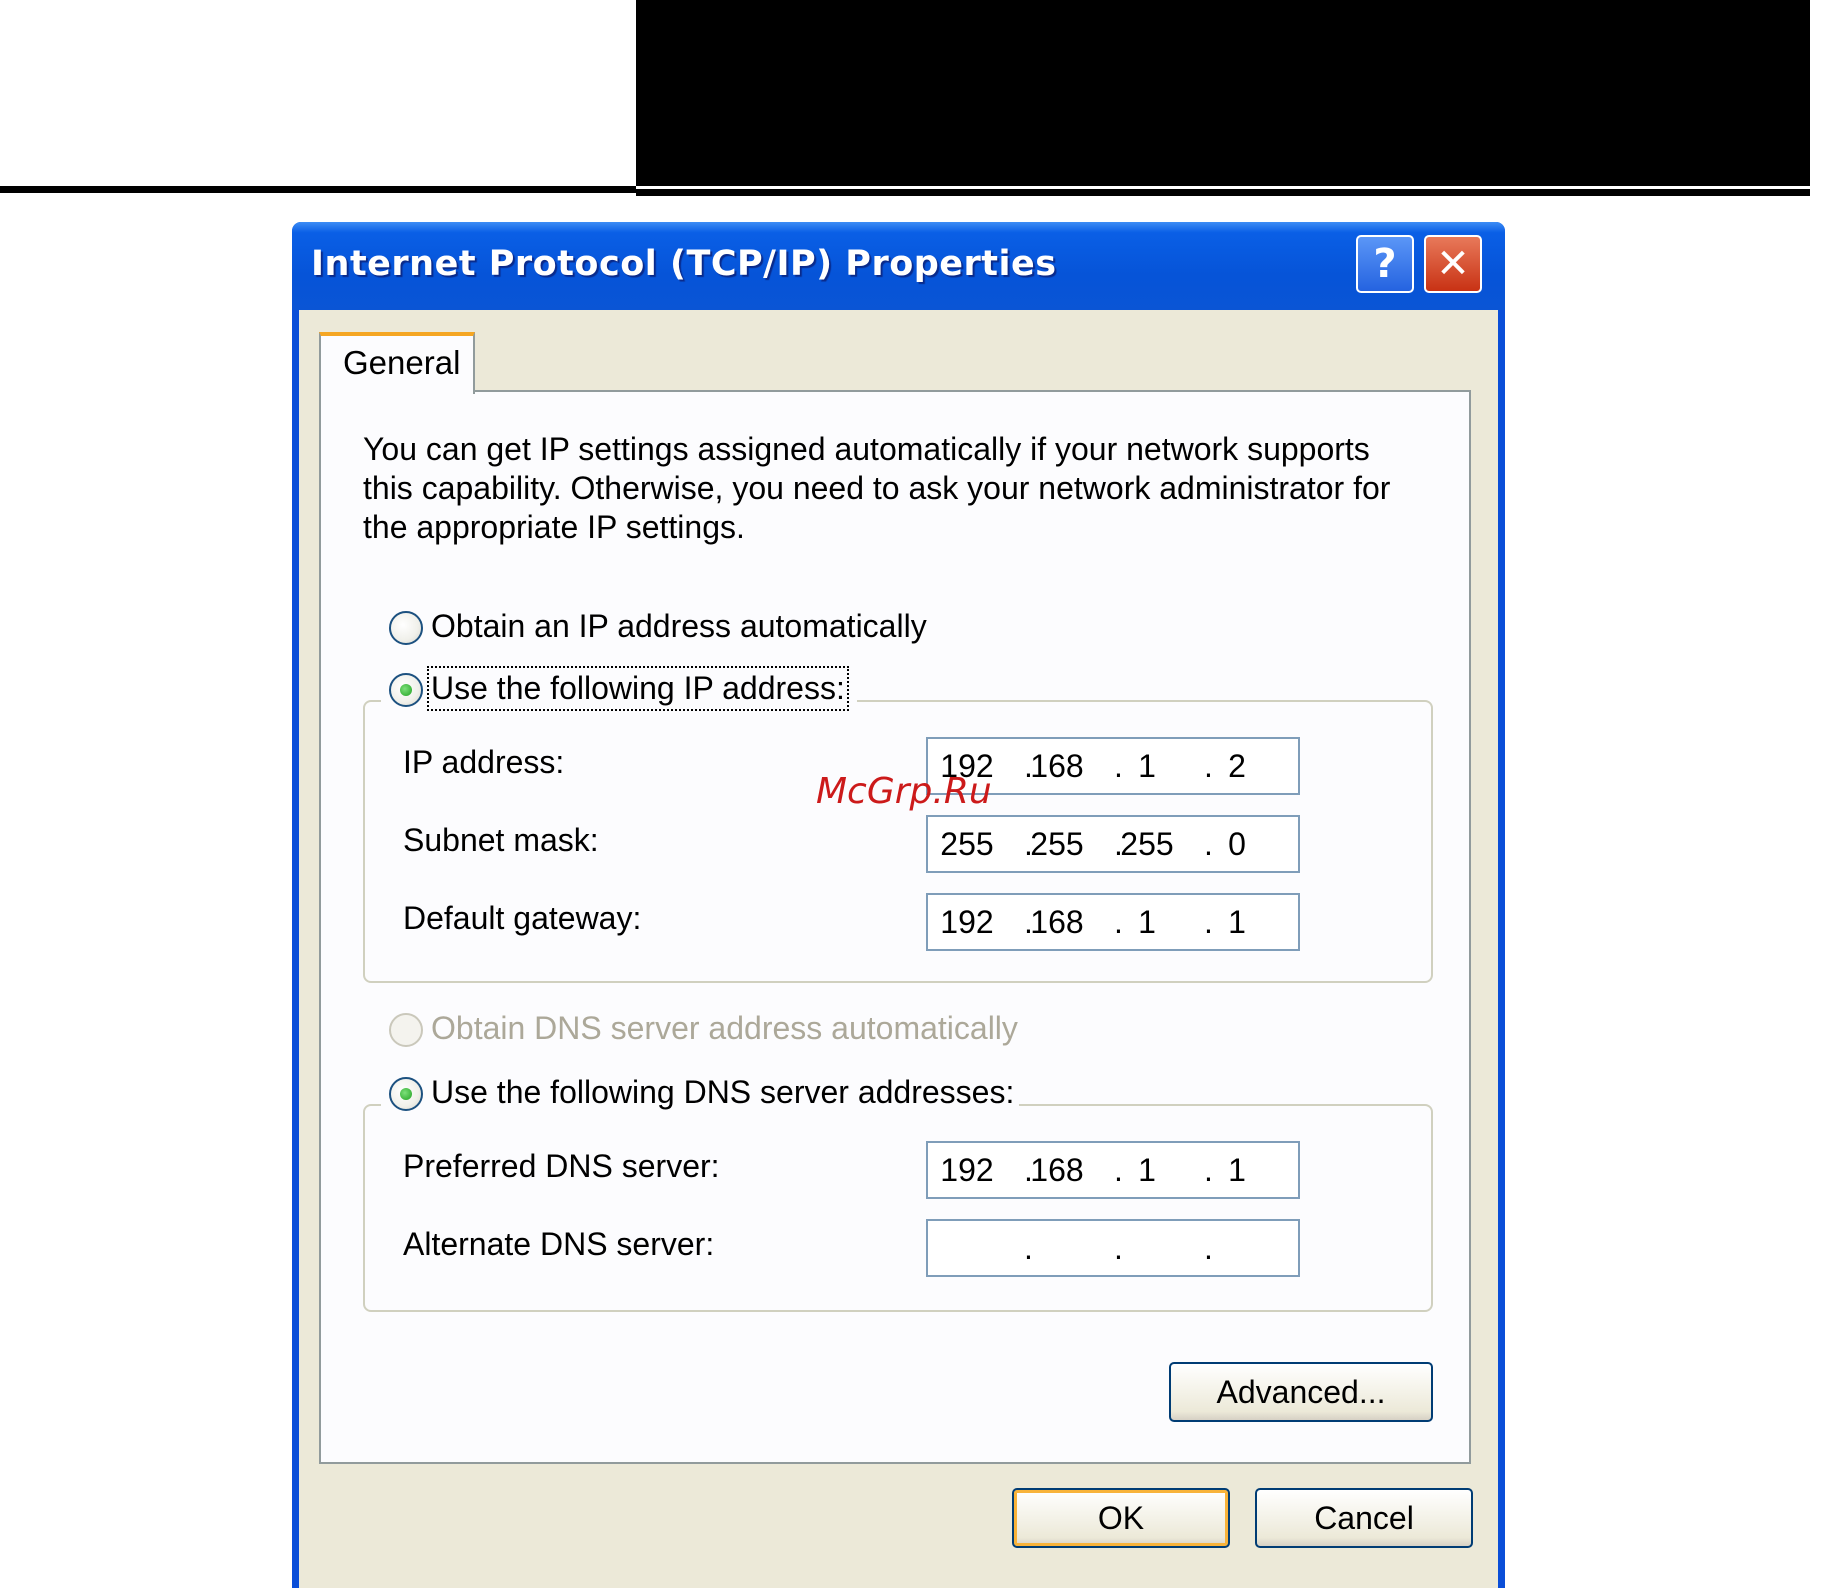  Describe the element at coordinates (1121, 1518) in the screenshot. I see `ok-button: OK` at that location.